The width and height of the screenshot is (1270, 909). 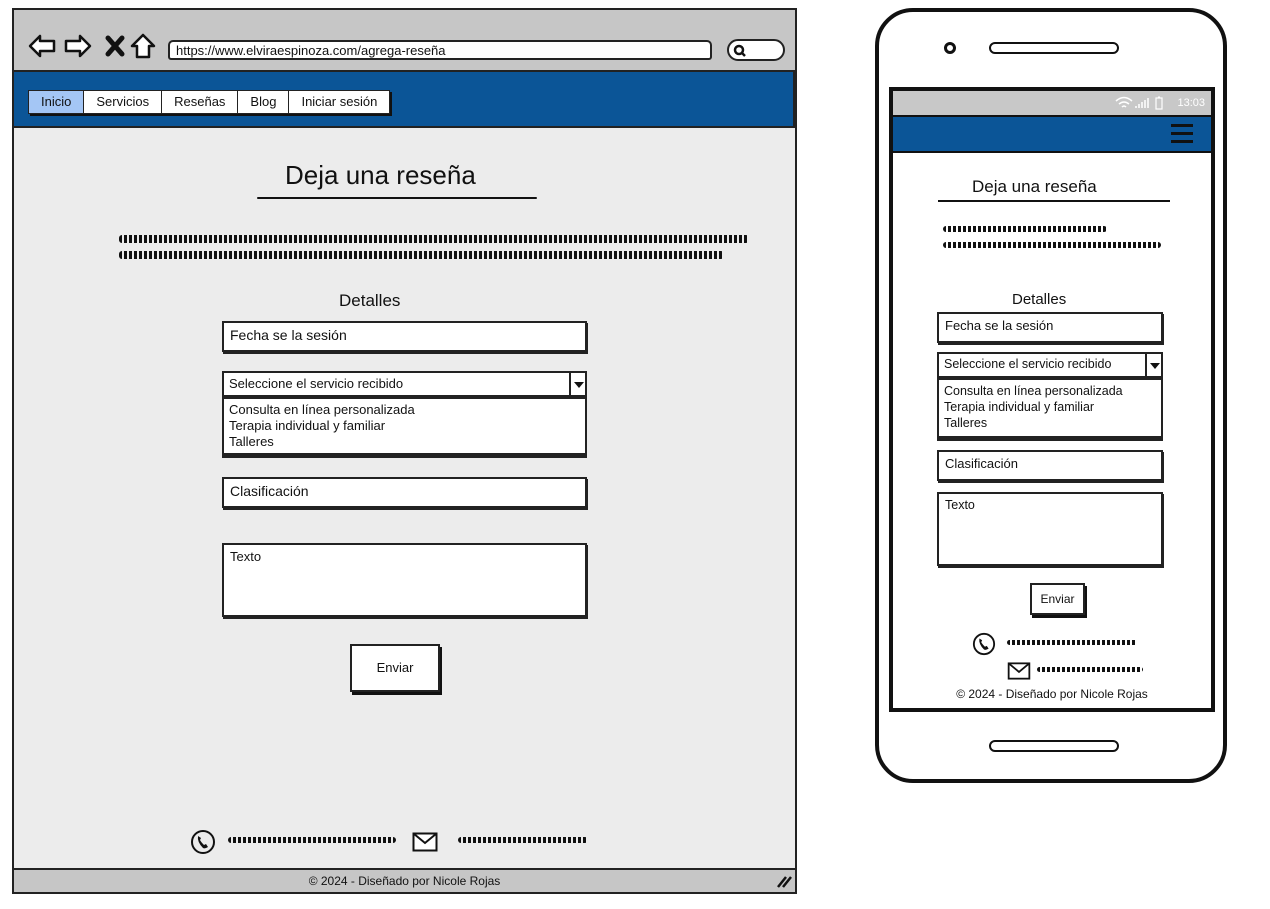 What do you see at coordinates (370, 300) in the screenshot?
I see `section-title: Detalles` at bounding box center [370, 300].